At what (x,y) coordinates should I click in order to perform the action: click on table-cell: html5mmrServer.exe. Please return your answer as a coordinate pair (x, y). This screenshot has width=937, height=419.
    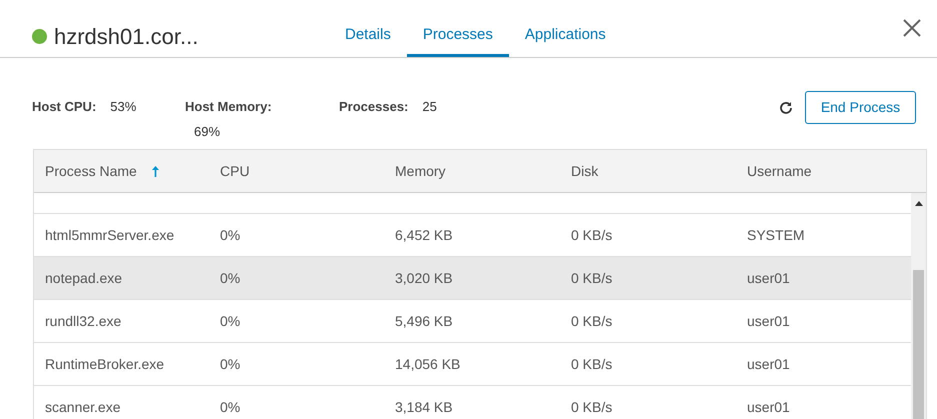
    Looking at the image, I should click on (109, 234).